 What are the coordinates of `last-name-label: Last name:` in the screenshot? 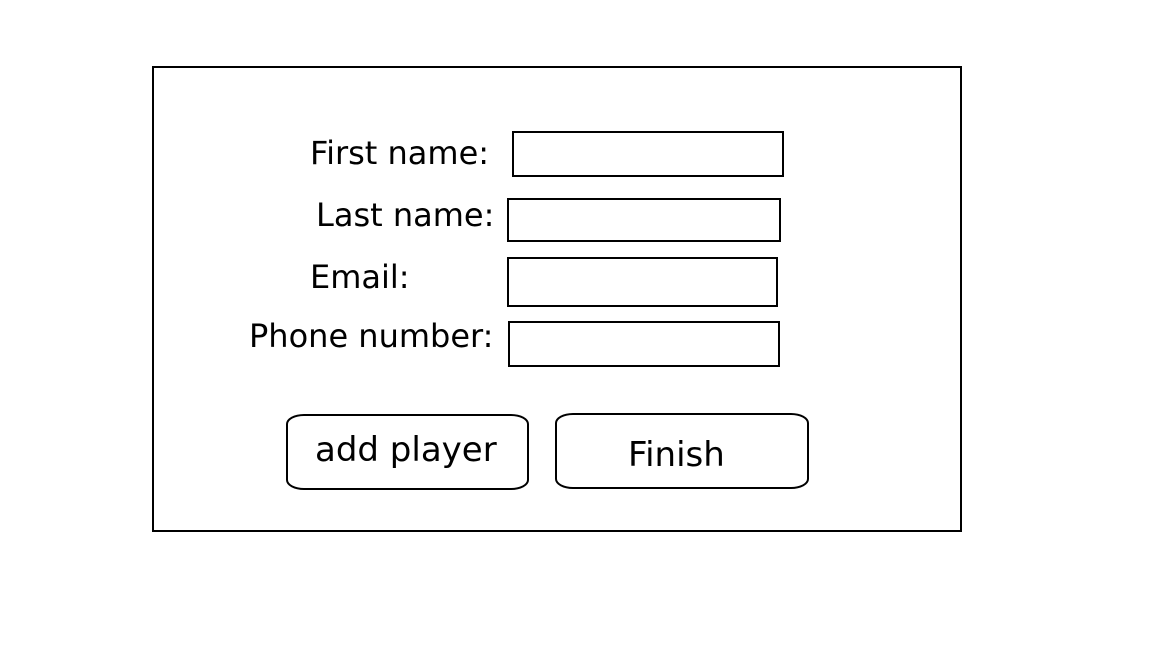 It's located at (405, 215).